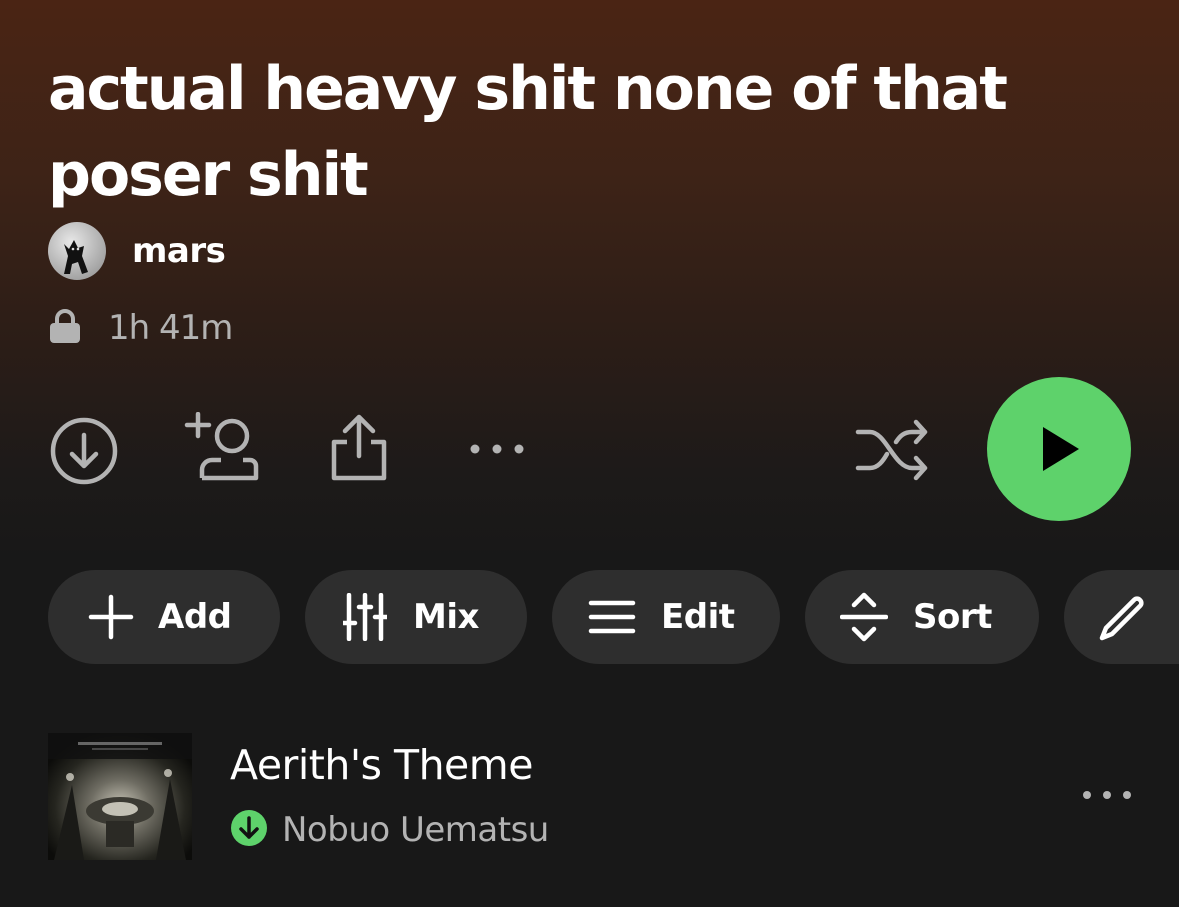 Image resolution: width=1179 pixels, height=907 pixels. I want to click on plus-icon, so click(111, 617).